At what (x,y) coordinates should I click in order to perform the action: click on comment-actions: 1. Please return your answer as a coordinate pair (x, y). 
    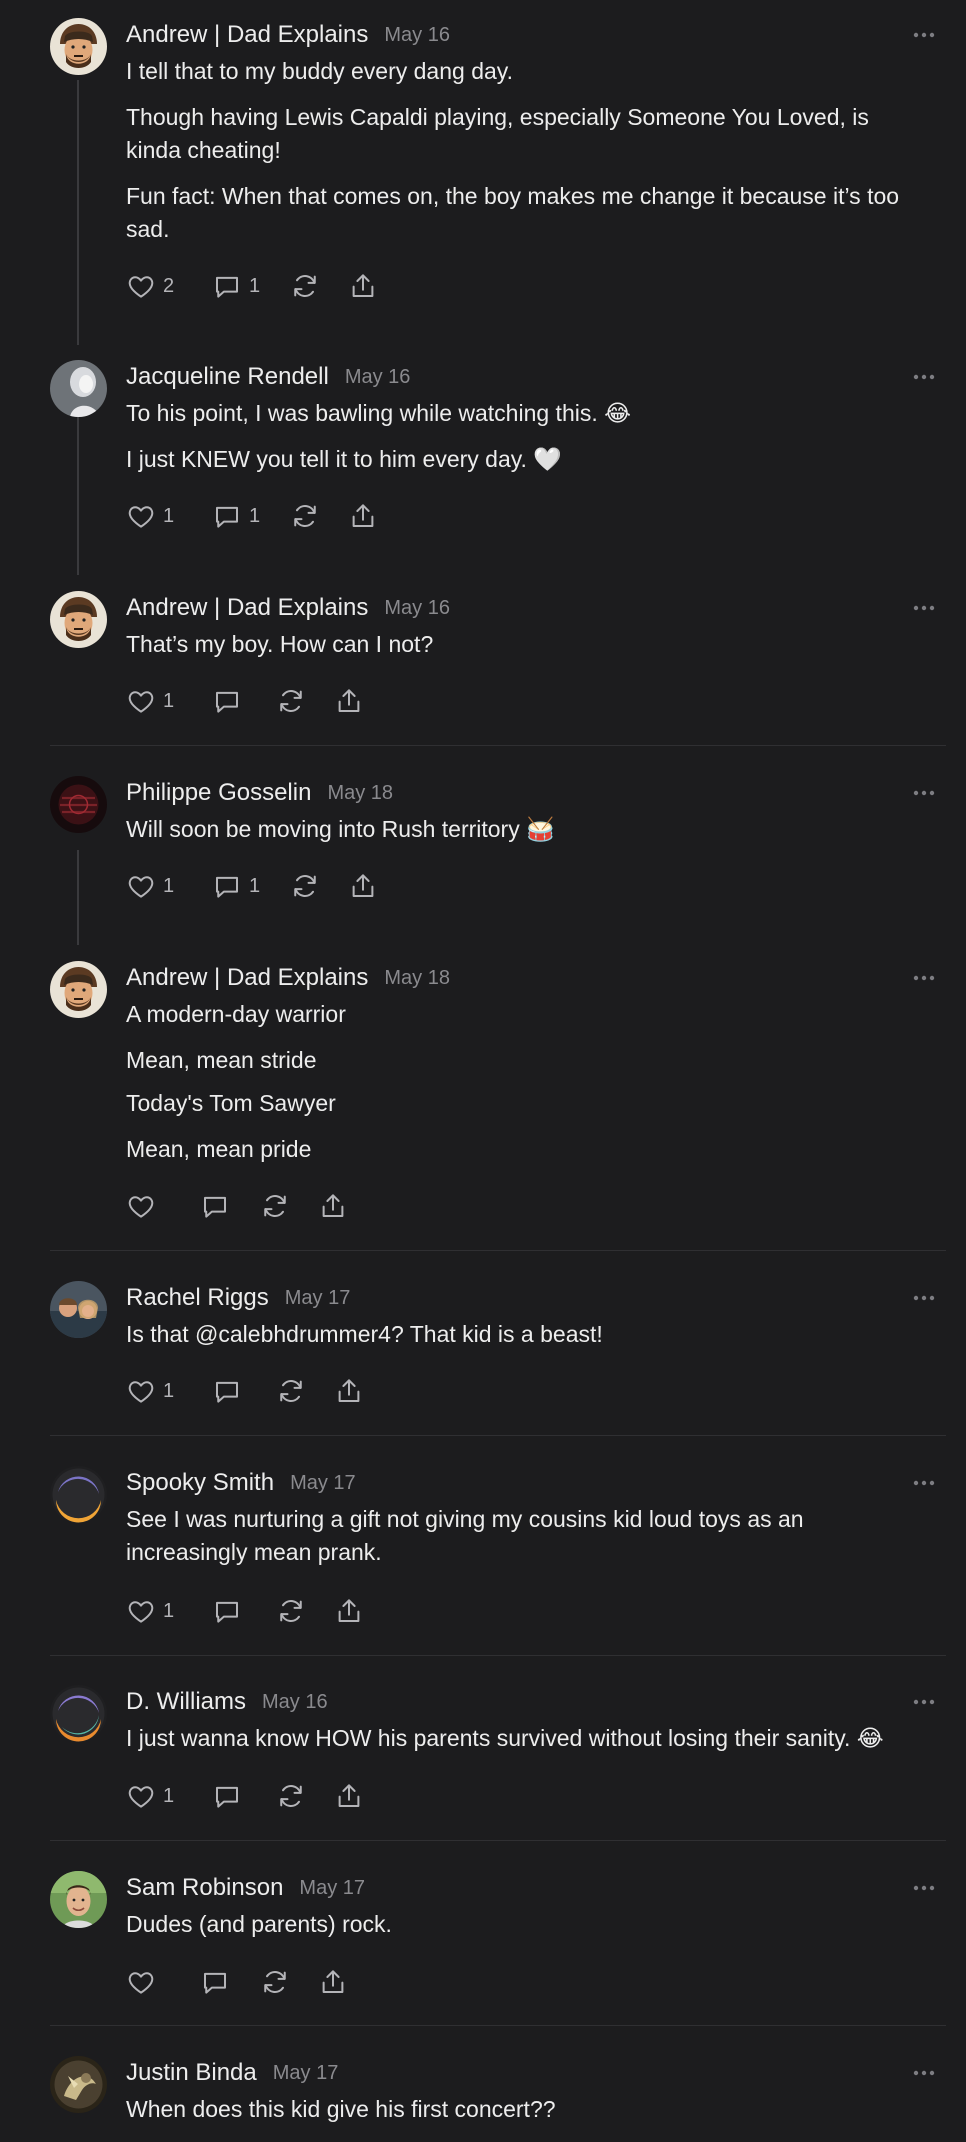
    Looking at the image, I should click on (256, 701).